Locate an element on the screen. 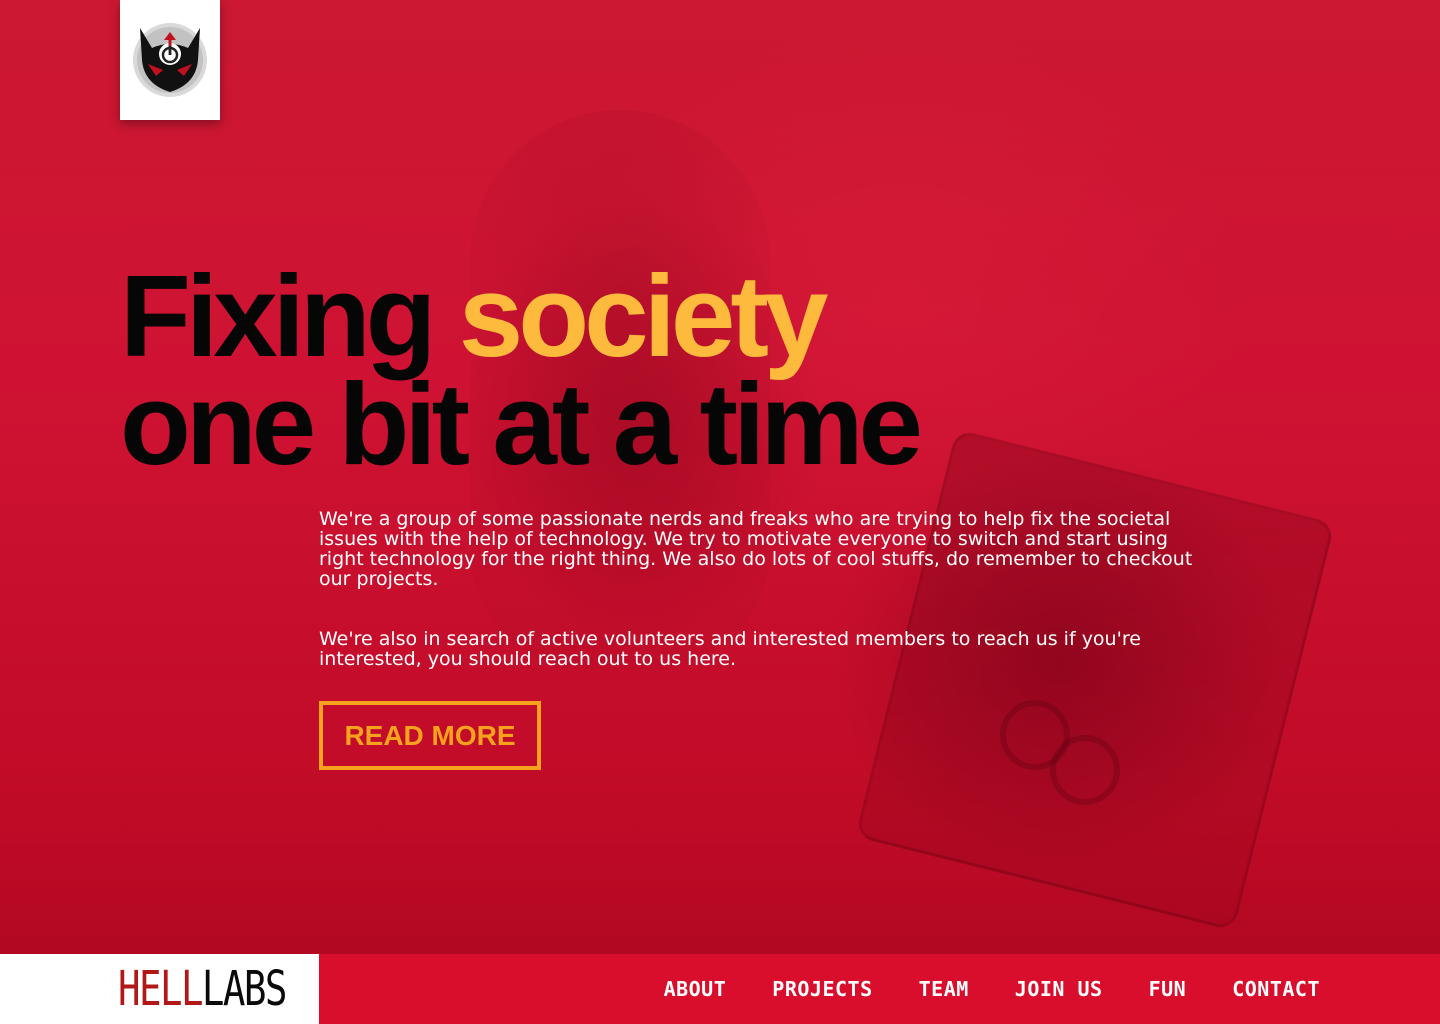  brand-hell: HELL is located at coordinates (160, 989).